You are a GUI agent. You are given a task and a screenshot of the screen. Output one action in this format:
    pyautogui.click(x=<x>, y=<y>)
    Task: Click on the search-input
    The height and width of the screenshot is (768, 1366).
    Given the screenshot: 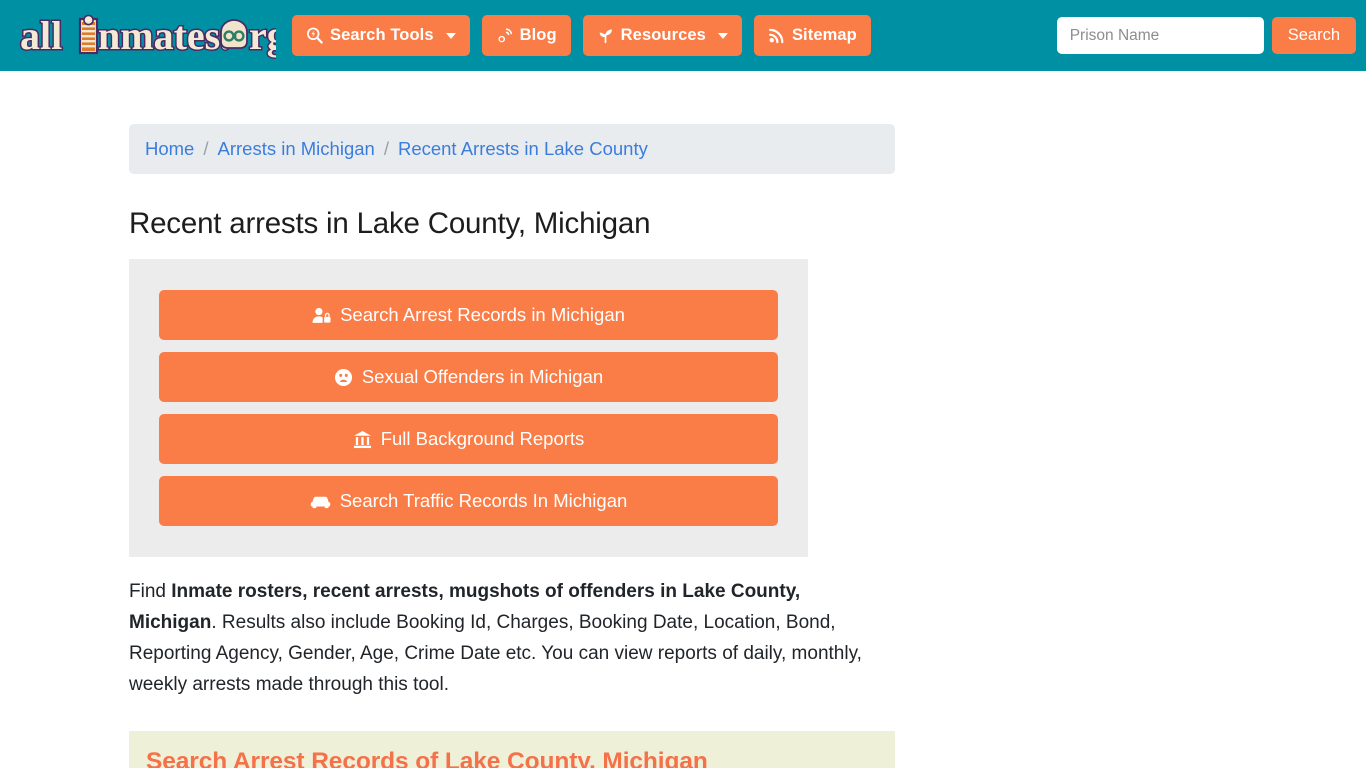 What is the action you would take?
    pyautogui.click(x=1160, y=35)
    